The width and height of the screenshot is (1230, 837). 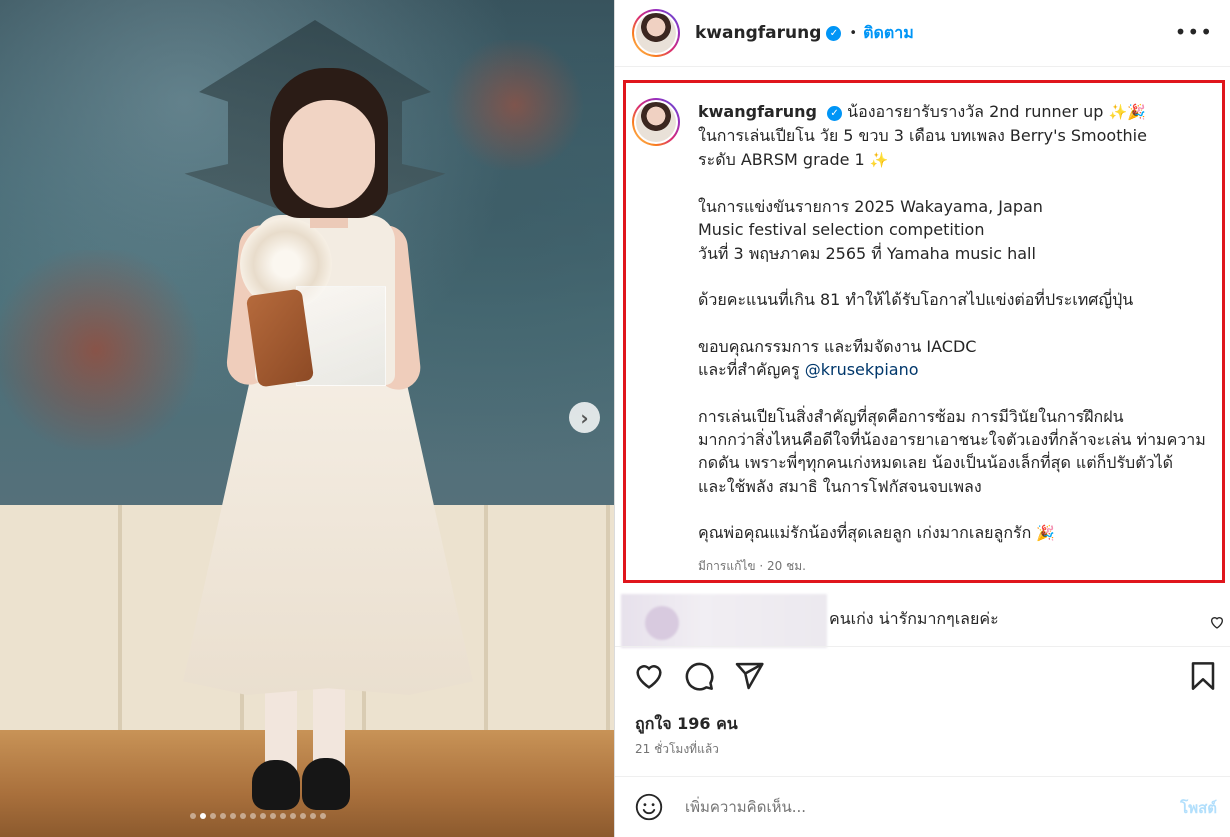 What do you see at coordinates (1198, 808) in the screenshot?
I see `post-comment-button: โพสต์` at bounding box center [1198, 808].